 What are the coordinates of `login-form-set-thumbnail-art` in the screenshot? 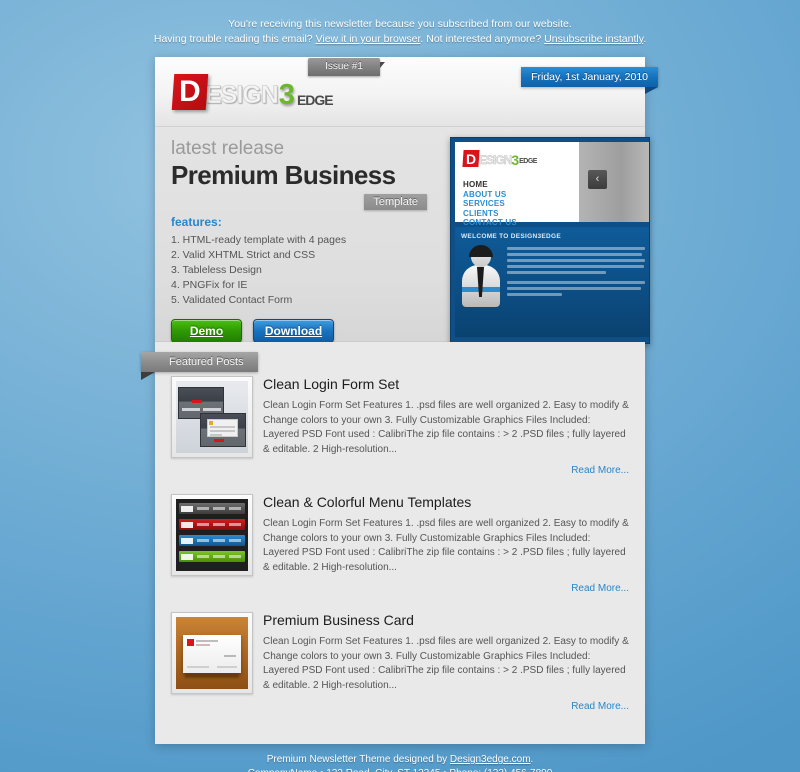 It's located at (212, 417).